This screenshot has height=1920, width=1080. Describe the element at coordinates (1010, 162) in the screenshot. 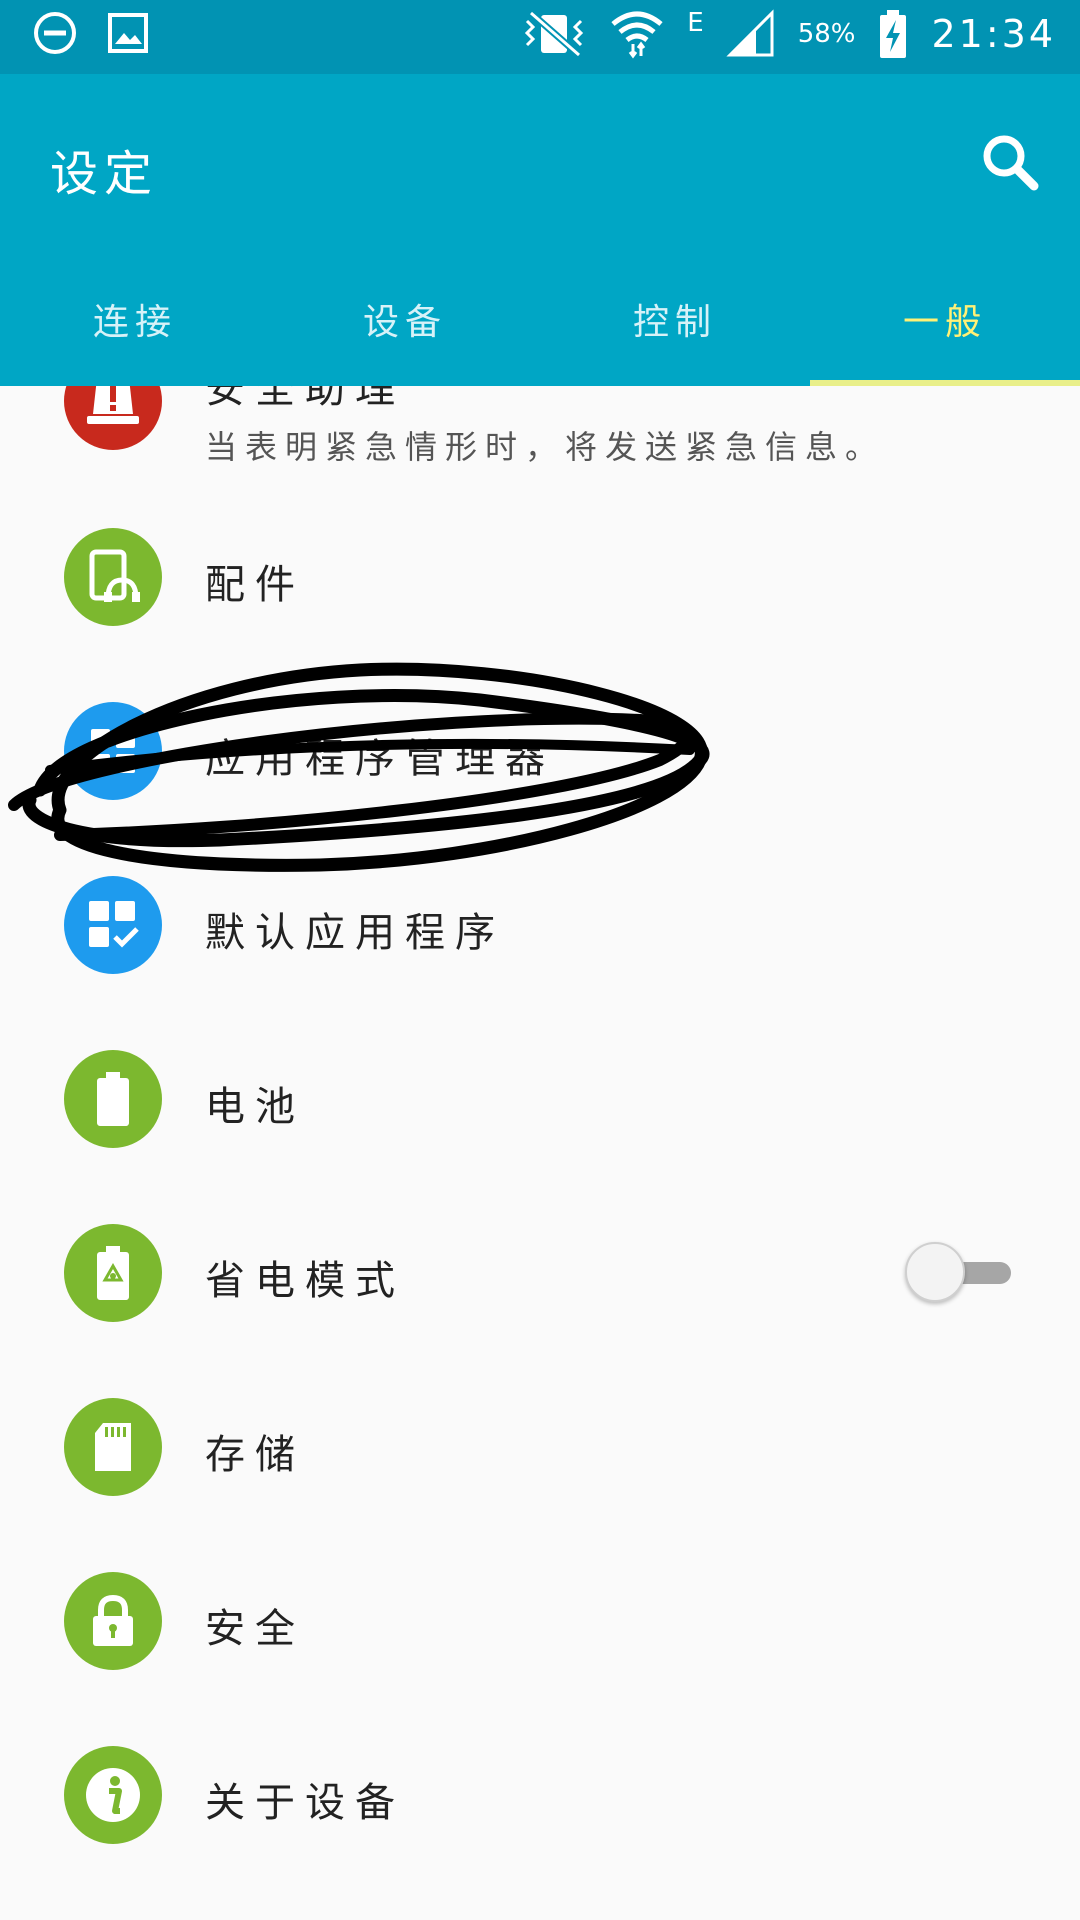

I see `search-icon` at that location.